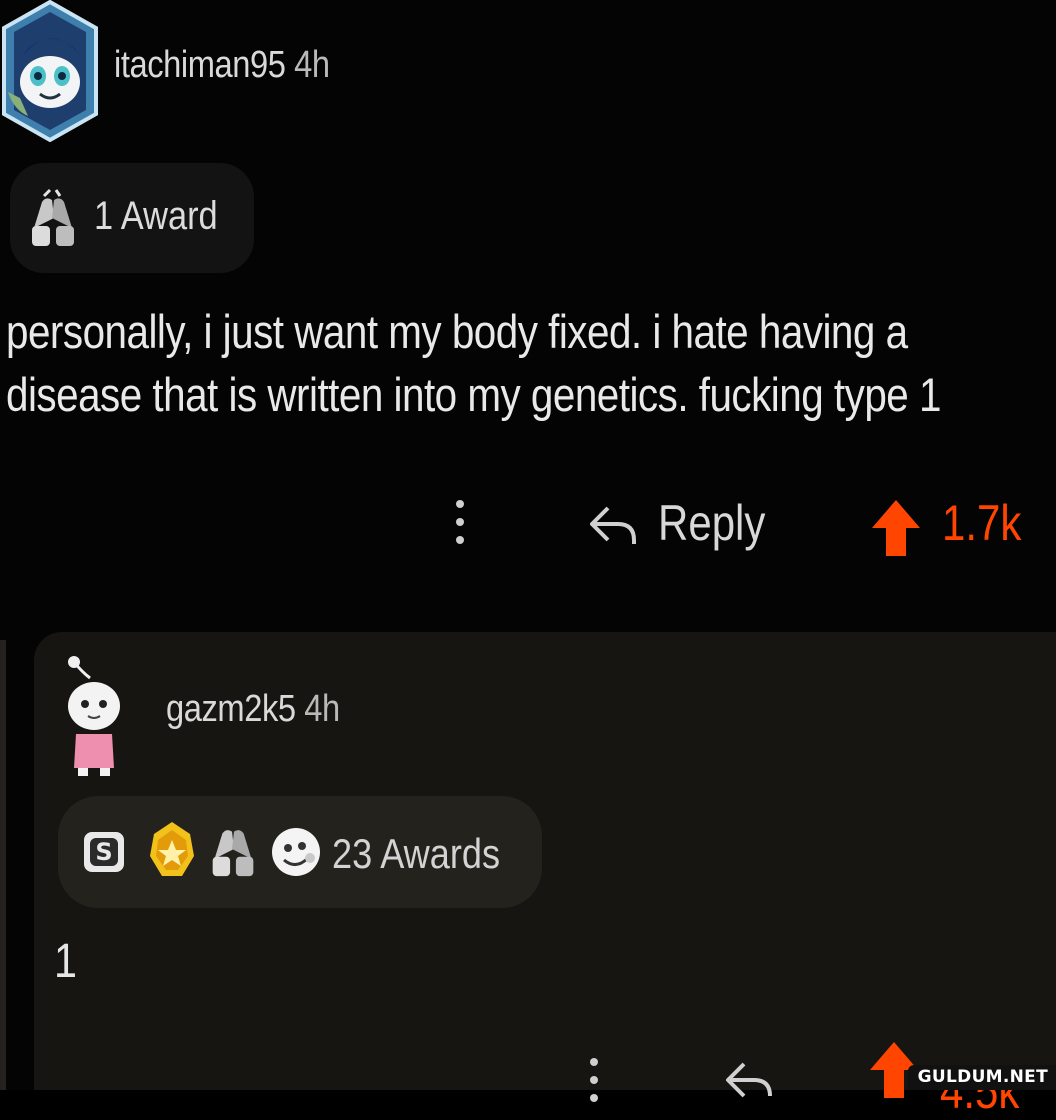 Image resolution: width=1056 pixels, height=1120 pixels. I want to click on svg-text: S, so click(103, 852).